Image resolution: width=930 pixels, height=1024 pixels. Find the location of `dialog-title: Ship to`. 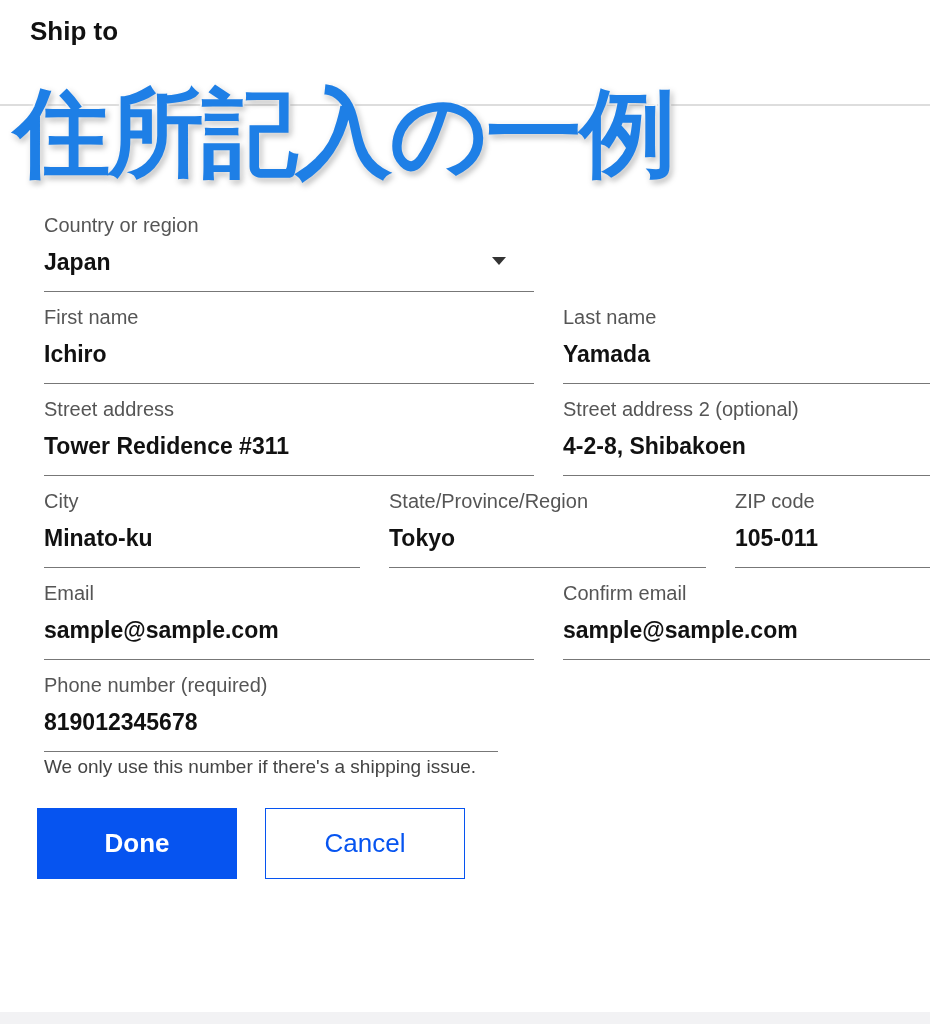

dialog-title: Ship to is located at coordinates (74, 31).